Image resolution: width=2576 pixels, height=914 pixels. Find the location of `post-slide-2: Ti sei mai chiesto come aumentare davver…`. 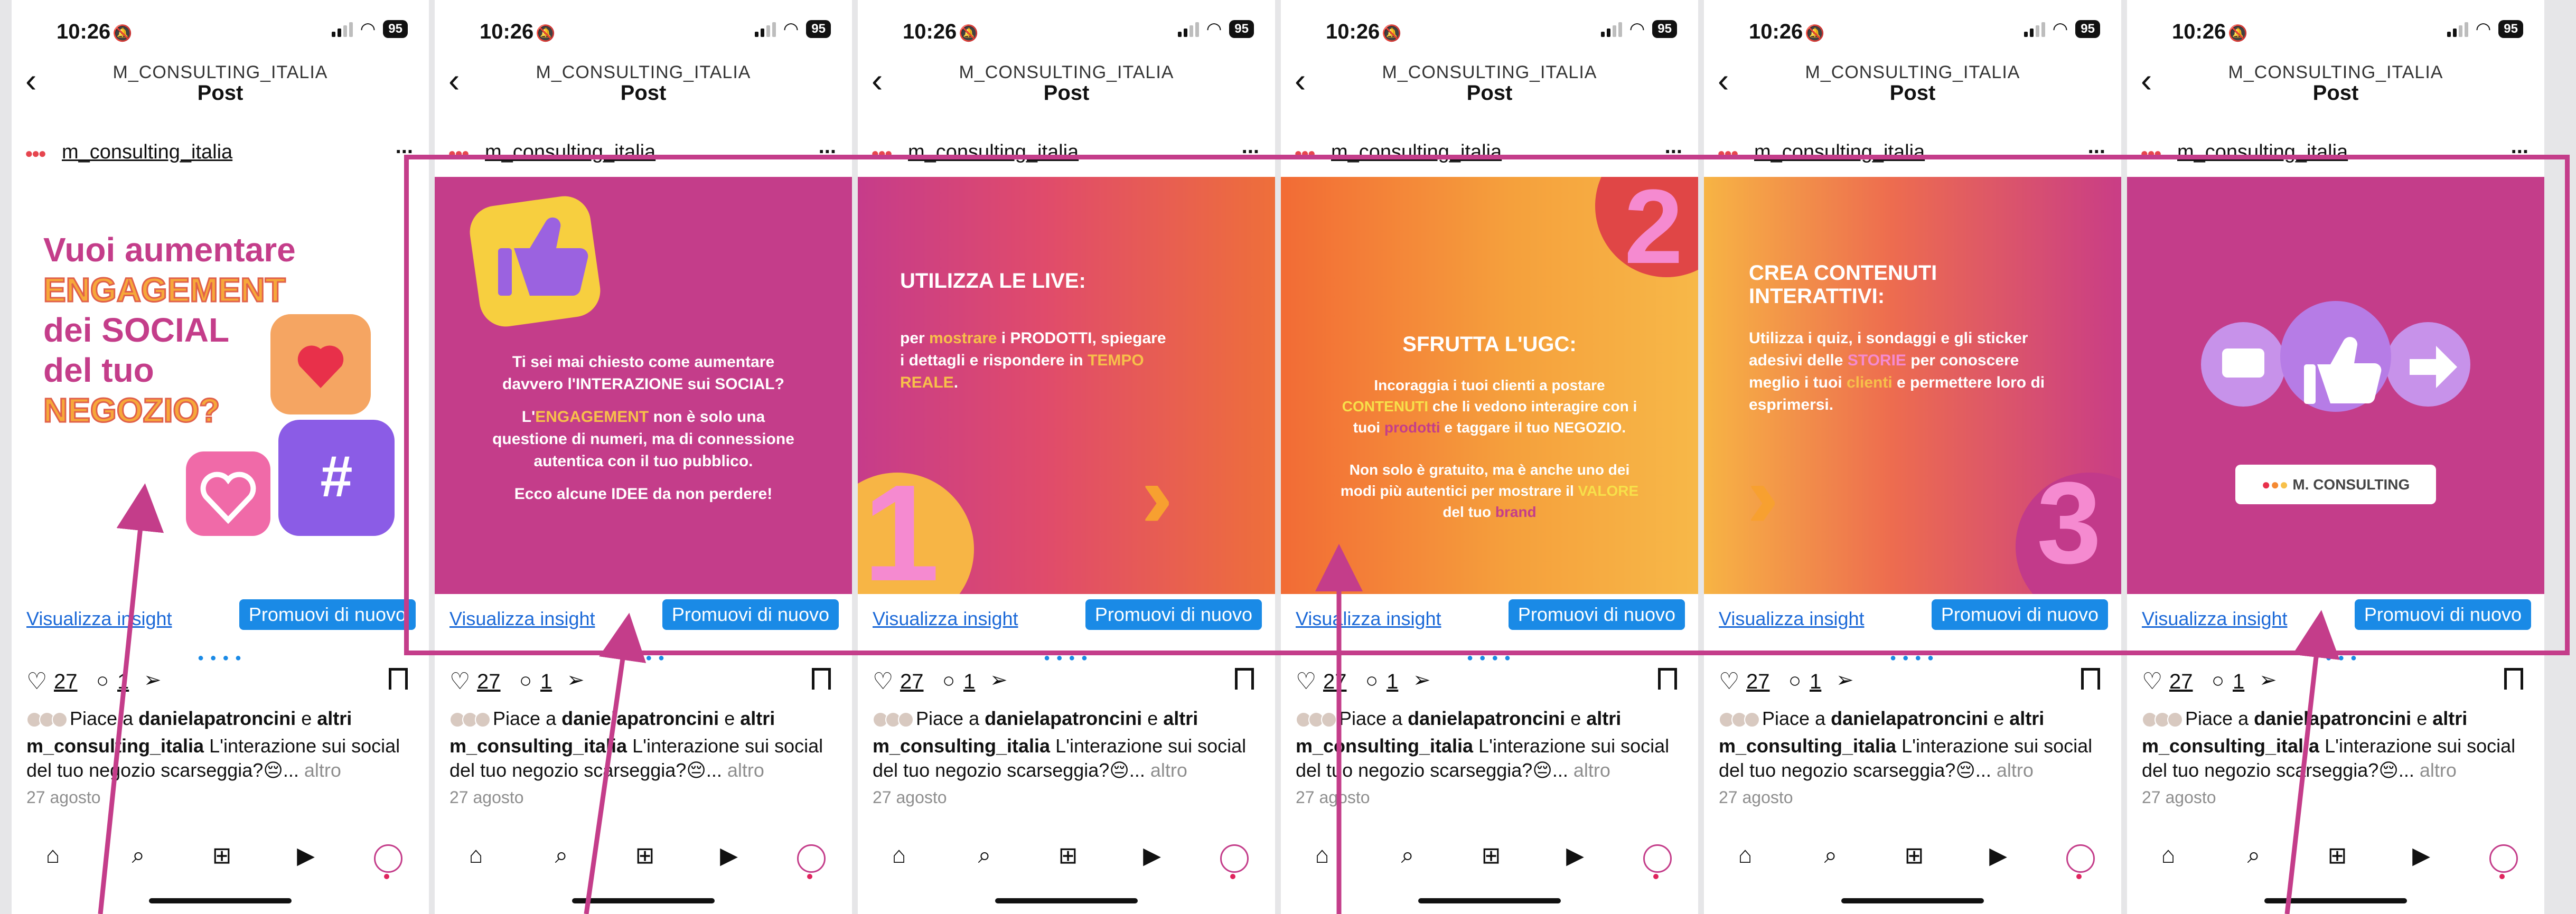

post-slide-2: Ti sei mai chiesto come aumentare davver… is located at coordinates (643, 385).